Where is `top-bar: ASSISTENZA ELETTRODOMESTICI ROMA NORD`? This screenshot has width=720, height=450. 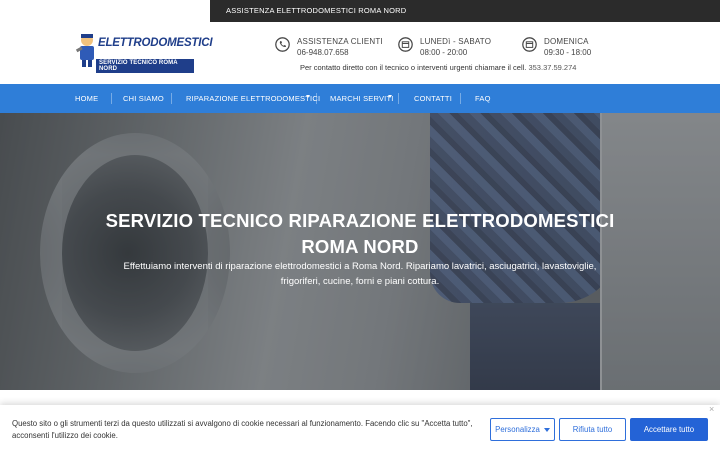 top-bar: ASSISTENZA ELETTRODOMESTICI ROMA NORD is located at coordinates (360, 11).